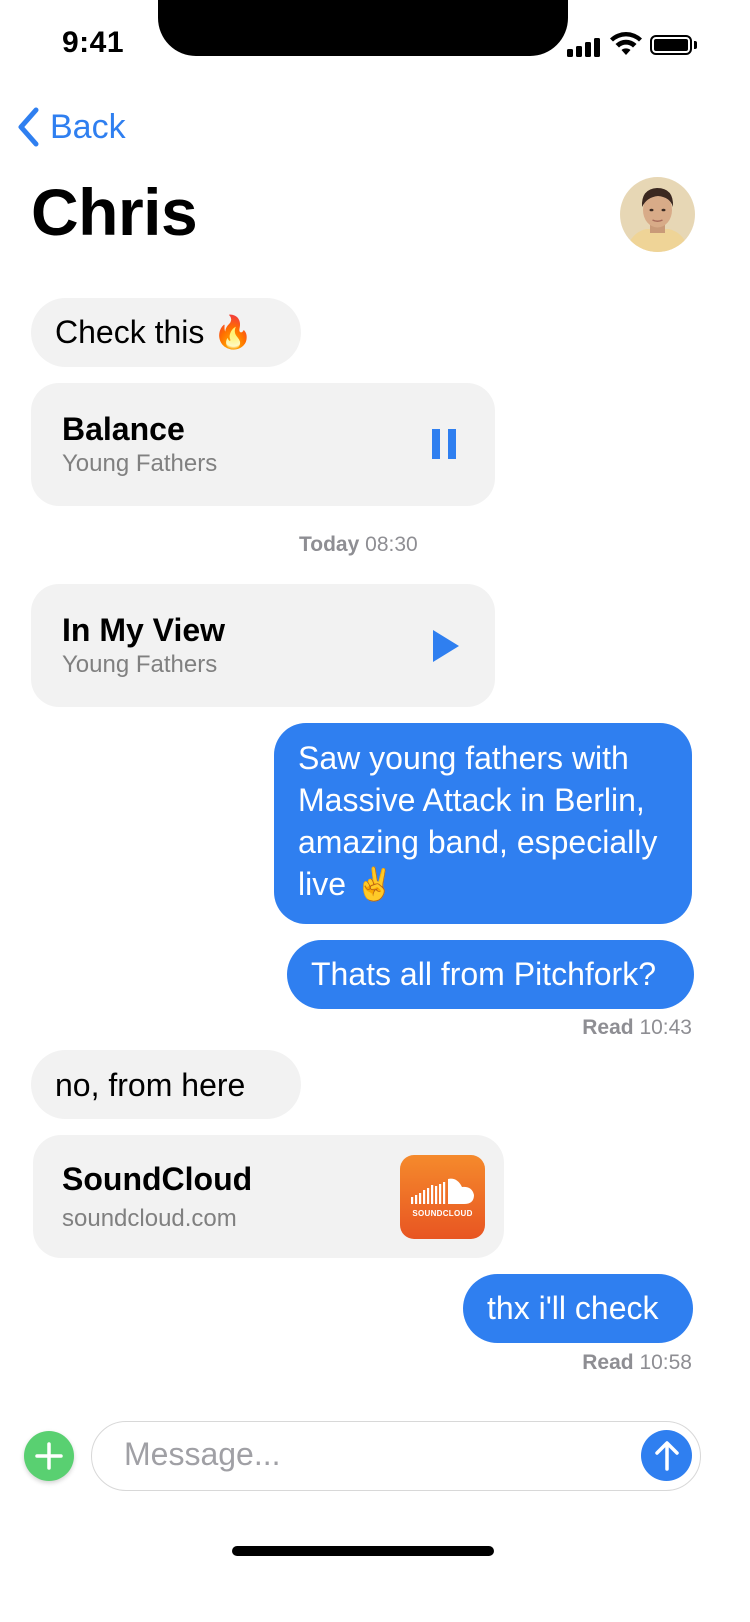 This screenshot has height=1622, width=750. I want to click on incoming-message-bubble: no, from here, so click(166, 1084).